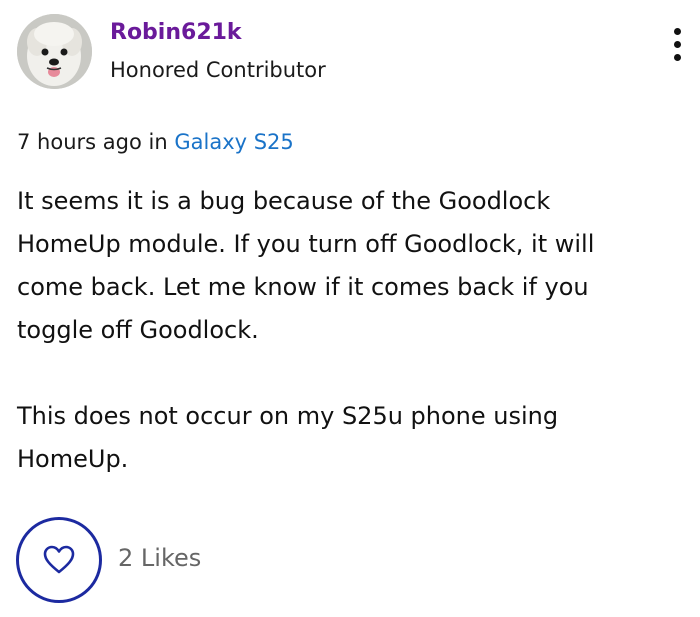  I want to click on author-rank: Honored Contributor, so click(218, 70).